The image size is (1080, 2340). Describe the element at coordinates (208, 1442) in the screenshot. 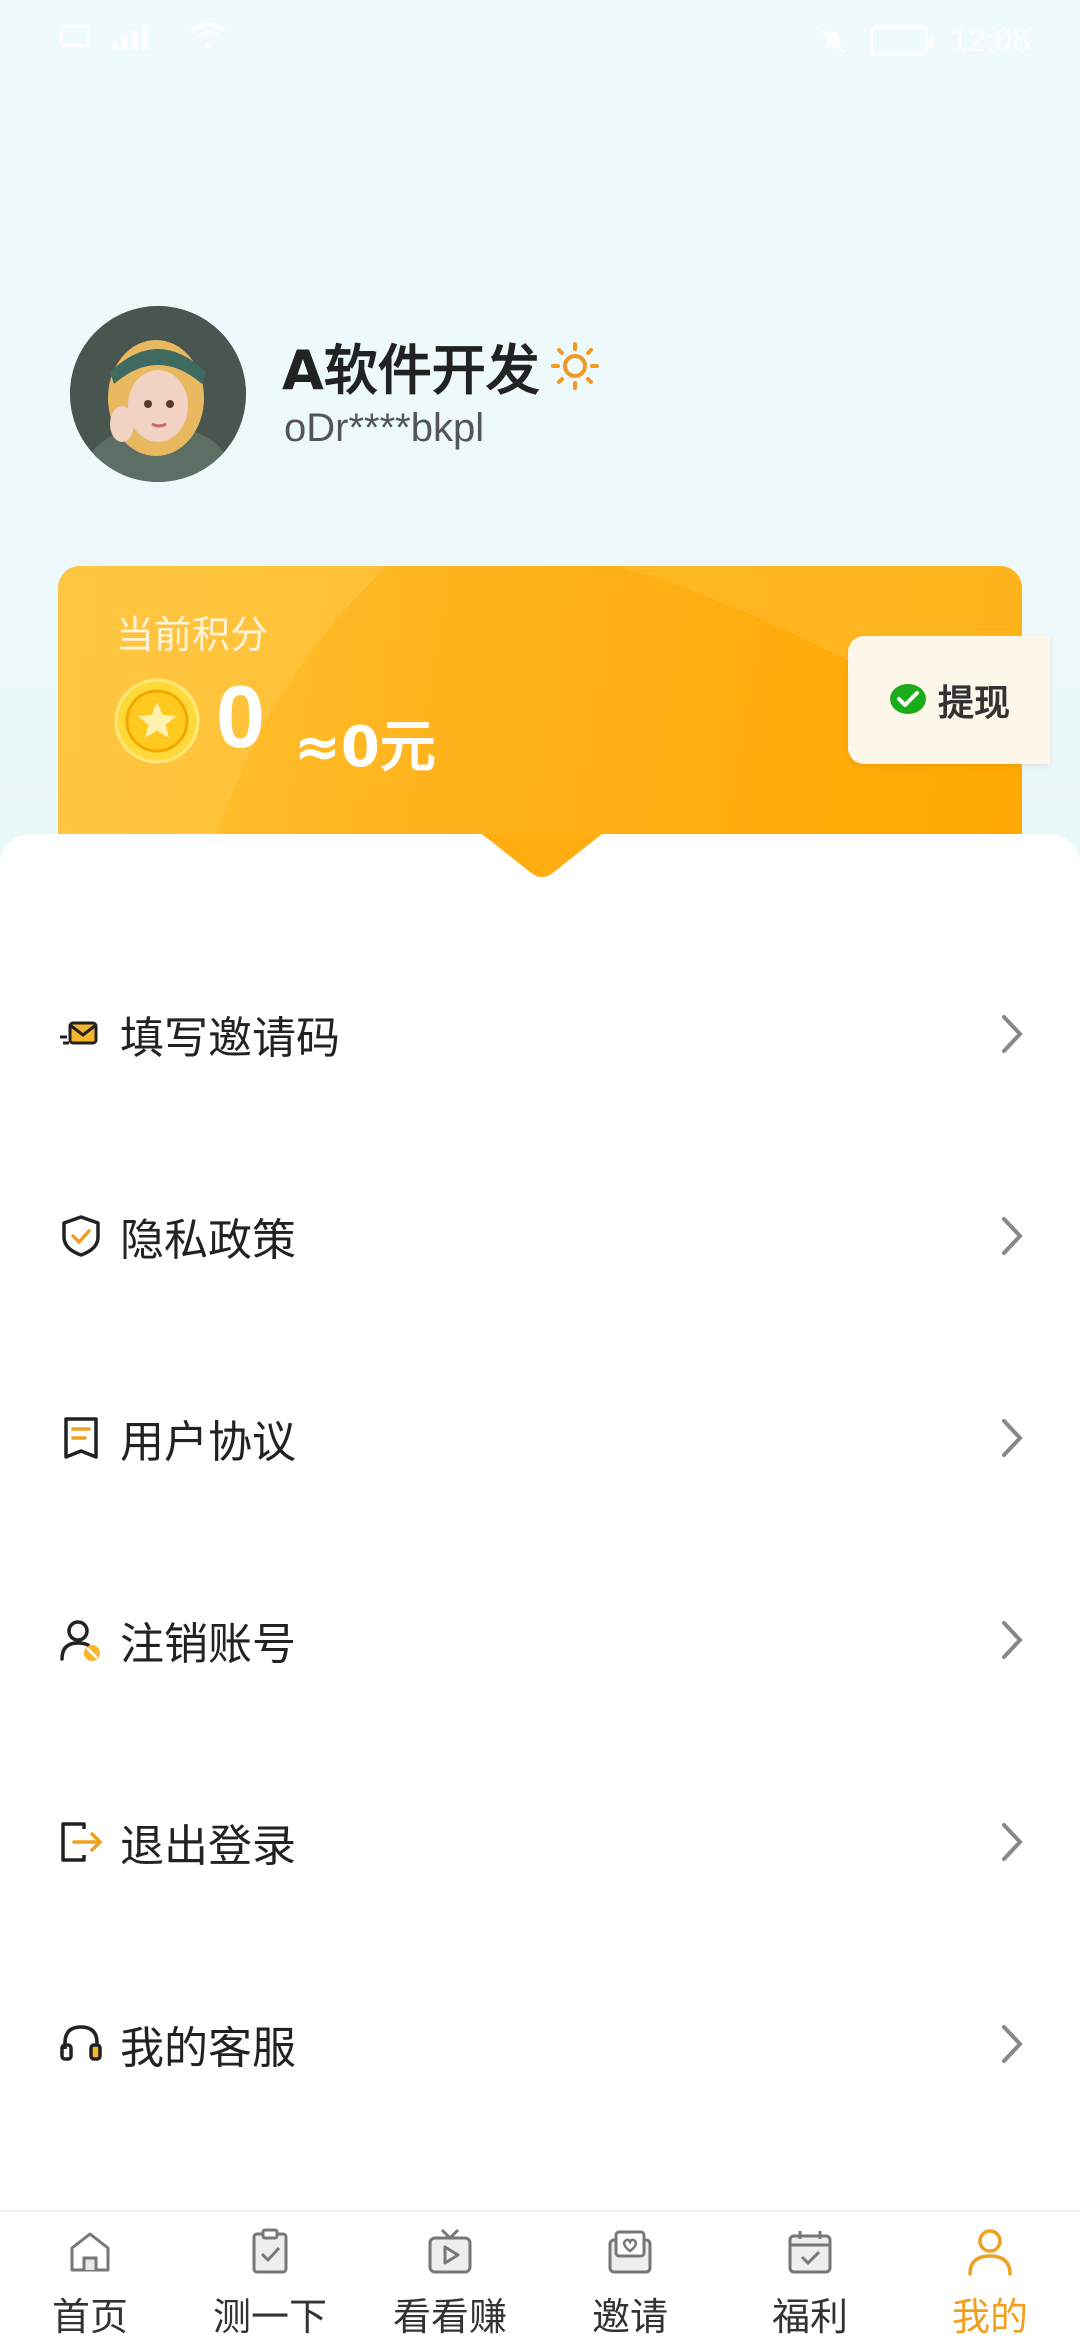

I see `menu-item-label: 用户协议` at that location.